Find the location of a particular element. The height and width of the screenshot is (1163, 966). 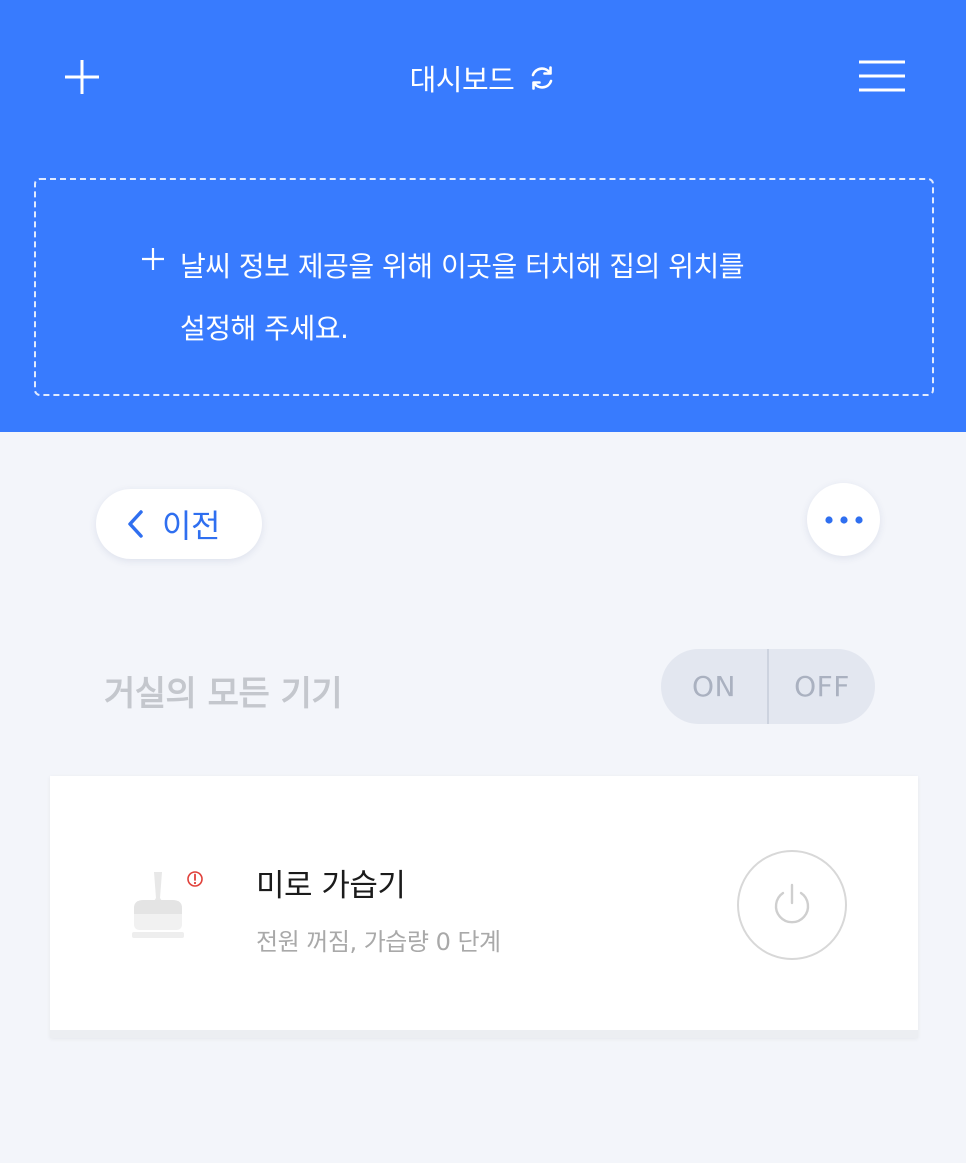

header-title-group: 대시보드 is located at coordinates (483, 78).